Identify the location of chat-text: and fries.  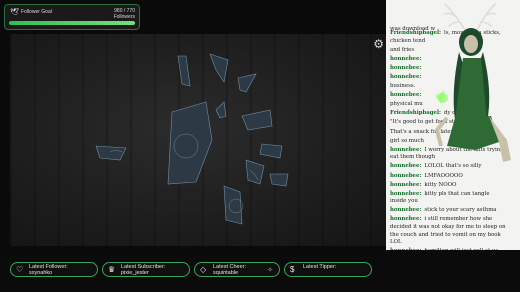
(402, 49).